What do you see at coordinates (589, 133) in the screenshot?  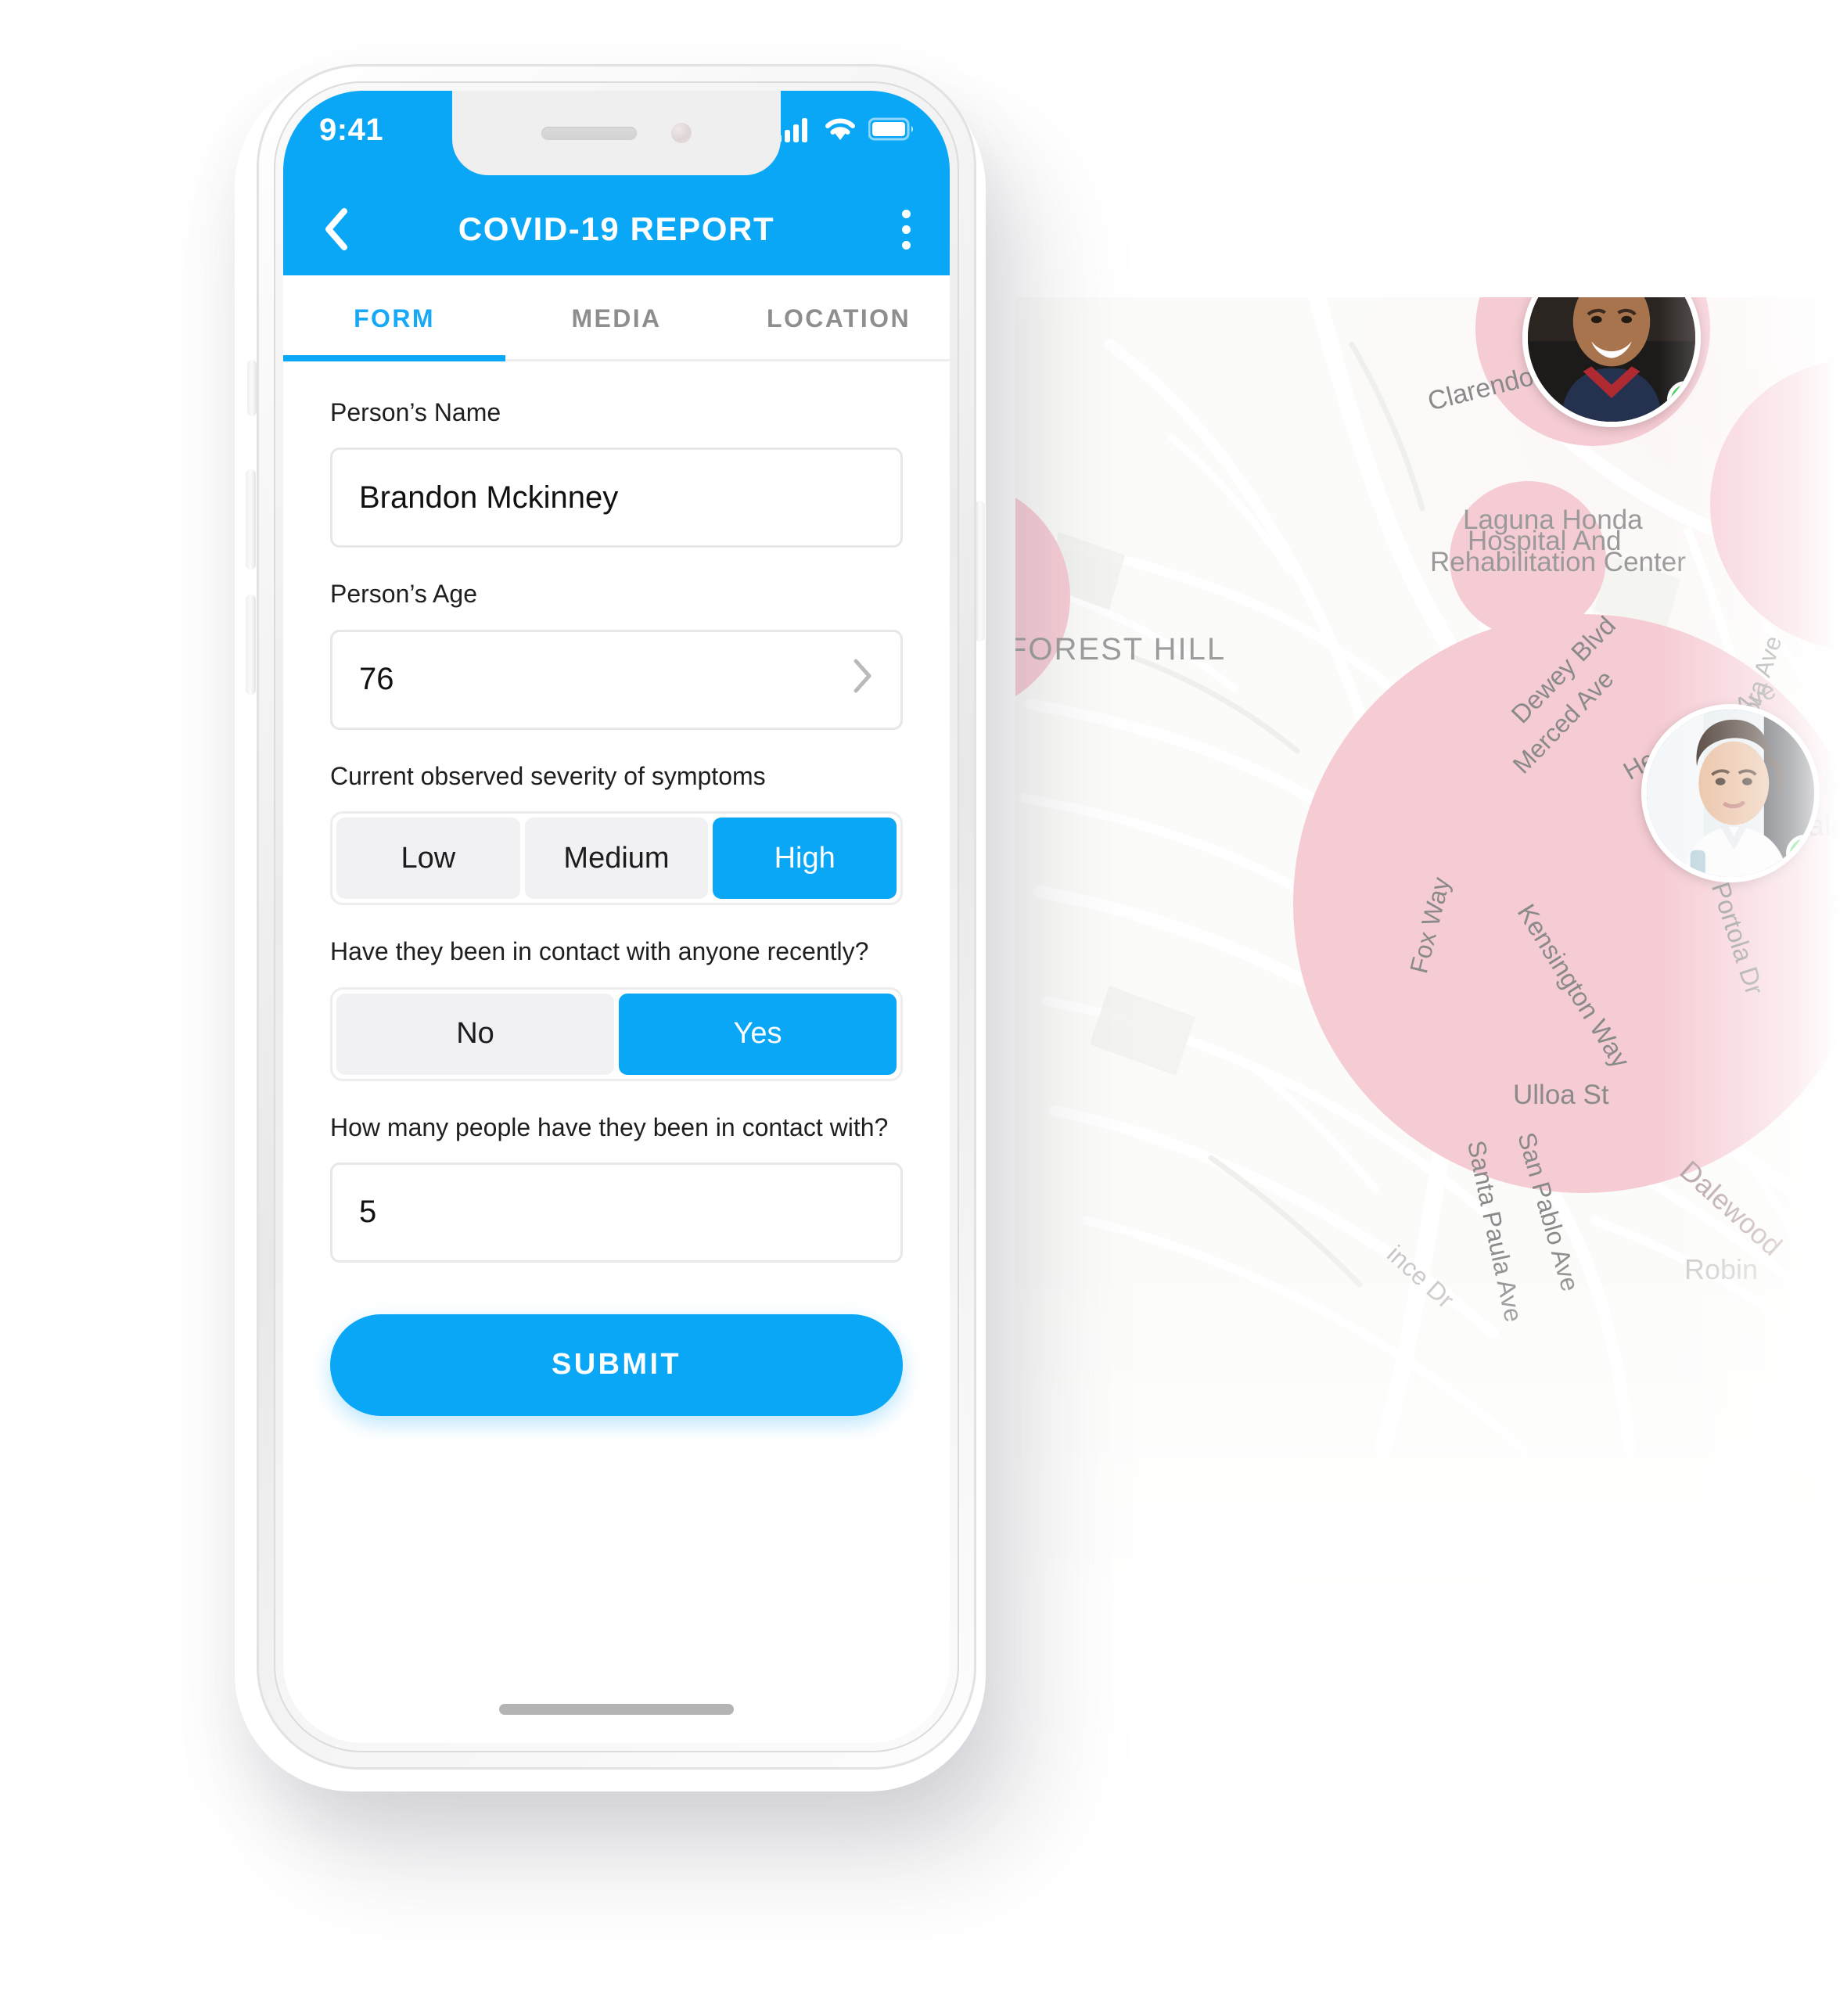 I see `earpiece-speaker-icon` at bounding box center [589, 133].